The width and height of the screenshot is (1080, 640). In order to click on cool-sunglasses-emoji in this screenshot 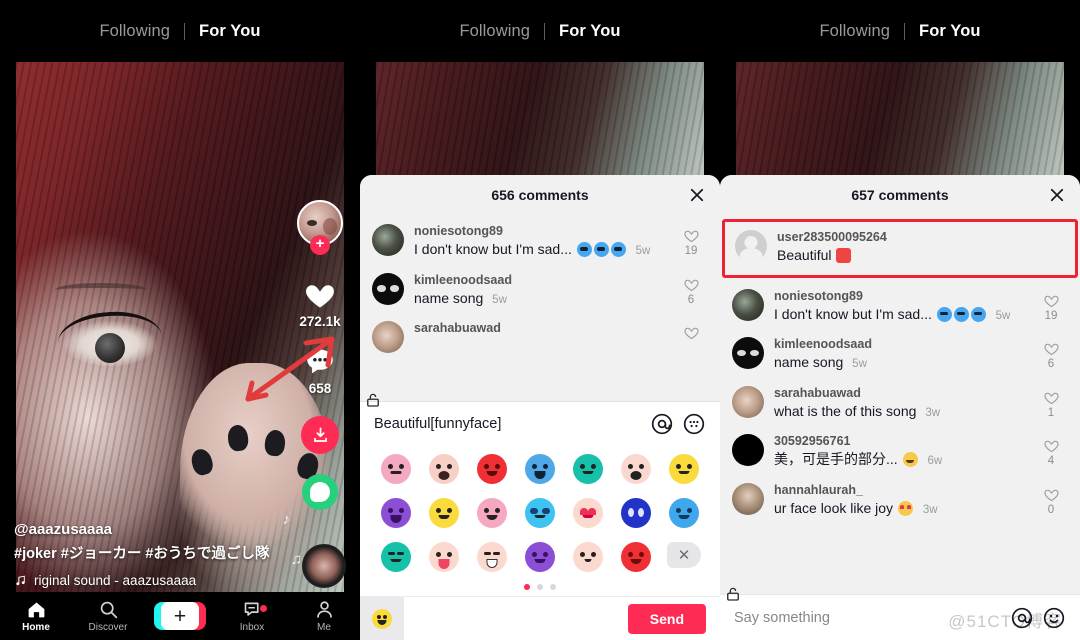, I will do `click(540, 513)`.